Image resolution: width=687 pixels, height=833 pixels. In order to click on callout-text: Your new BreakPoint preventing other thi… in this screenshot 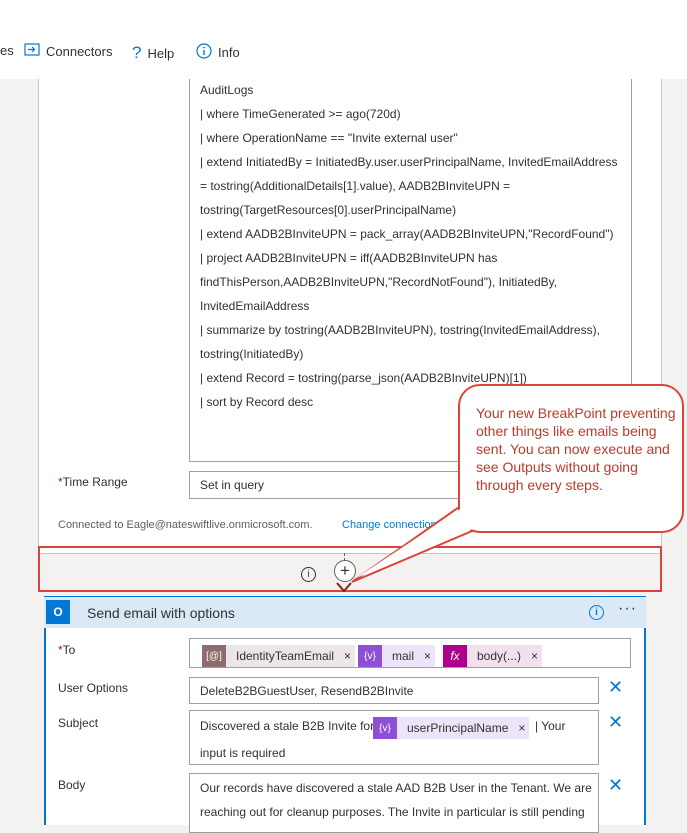, I will do `click(576, 449)`.